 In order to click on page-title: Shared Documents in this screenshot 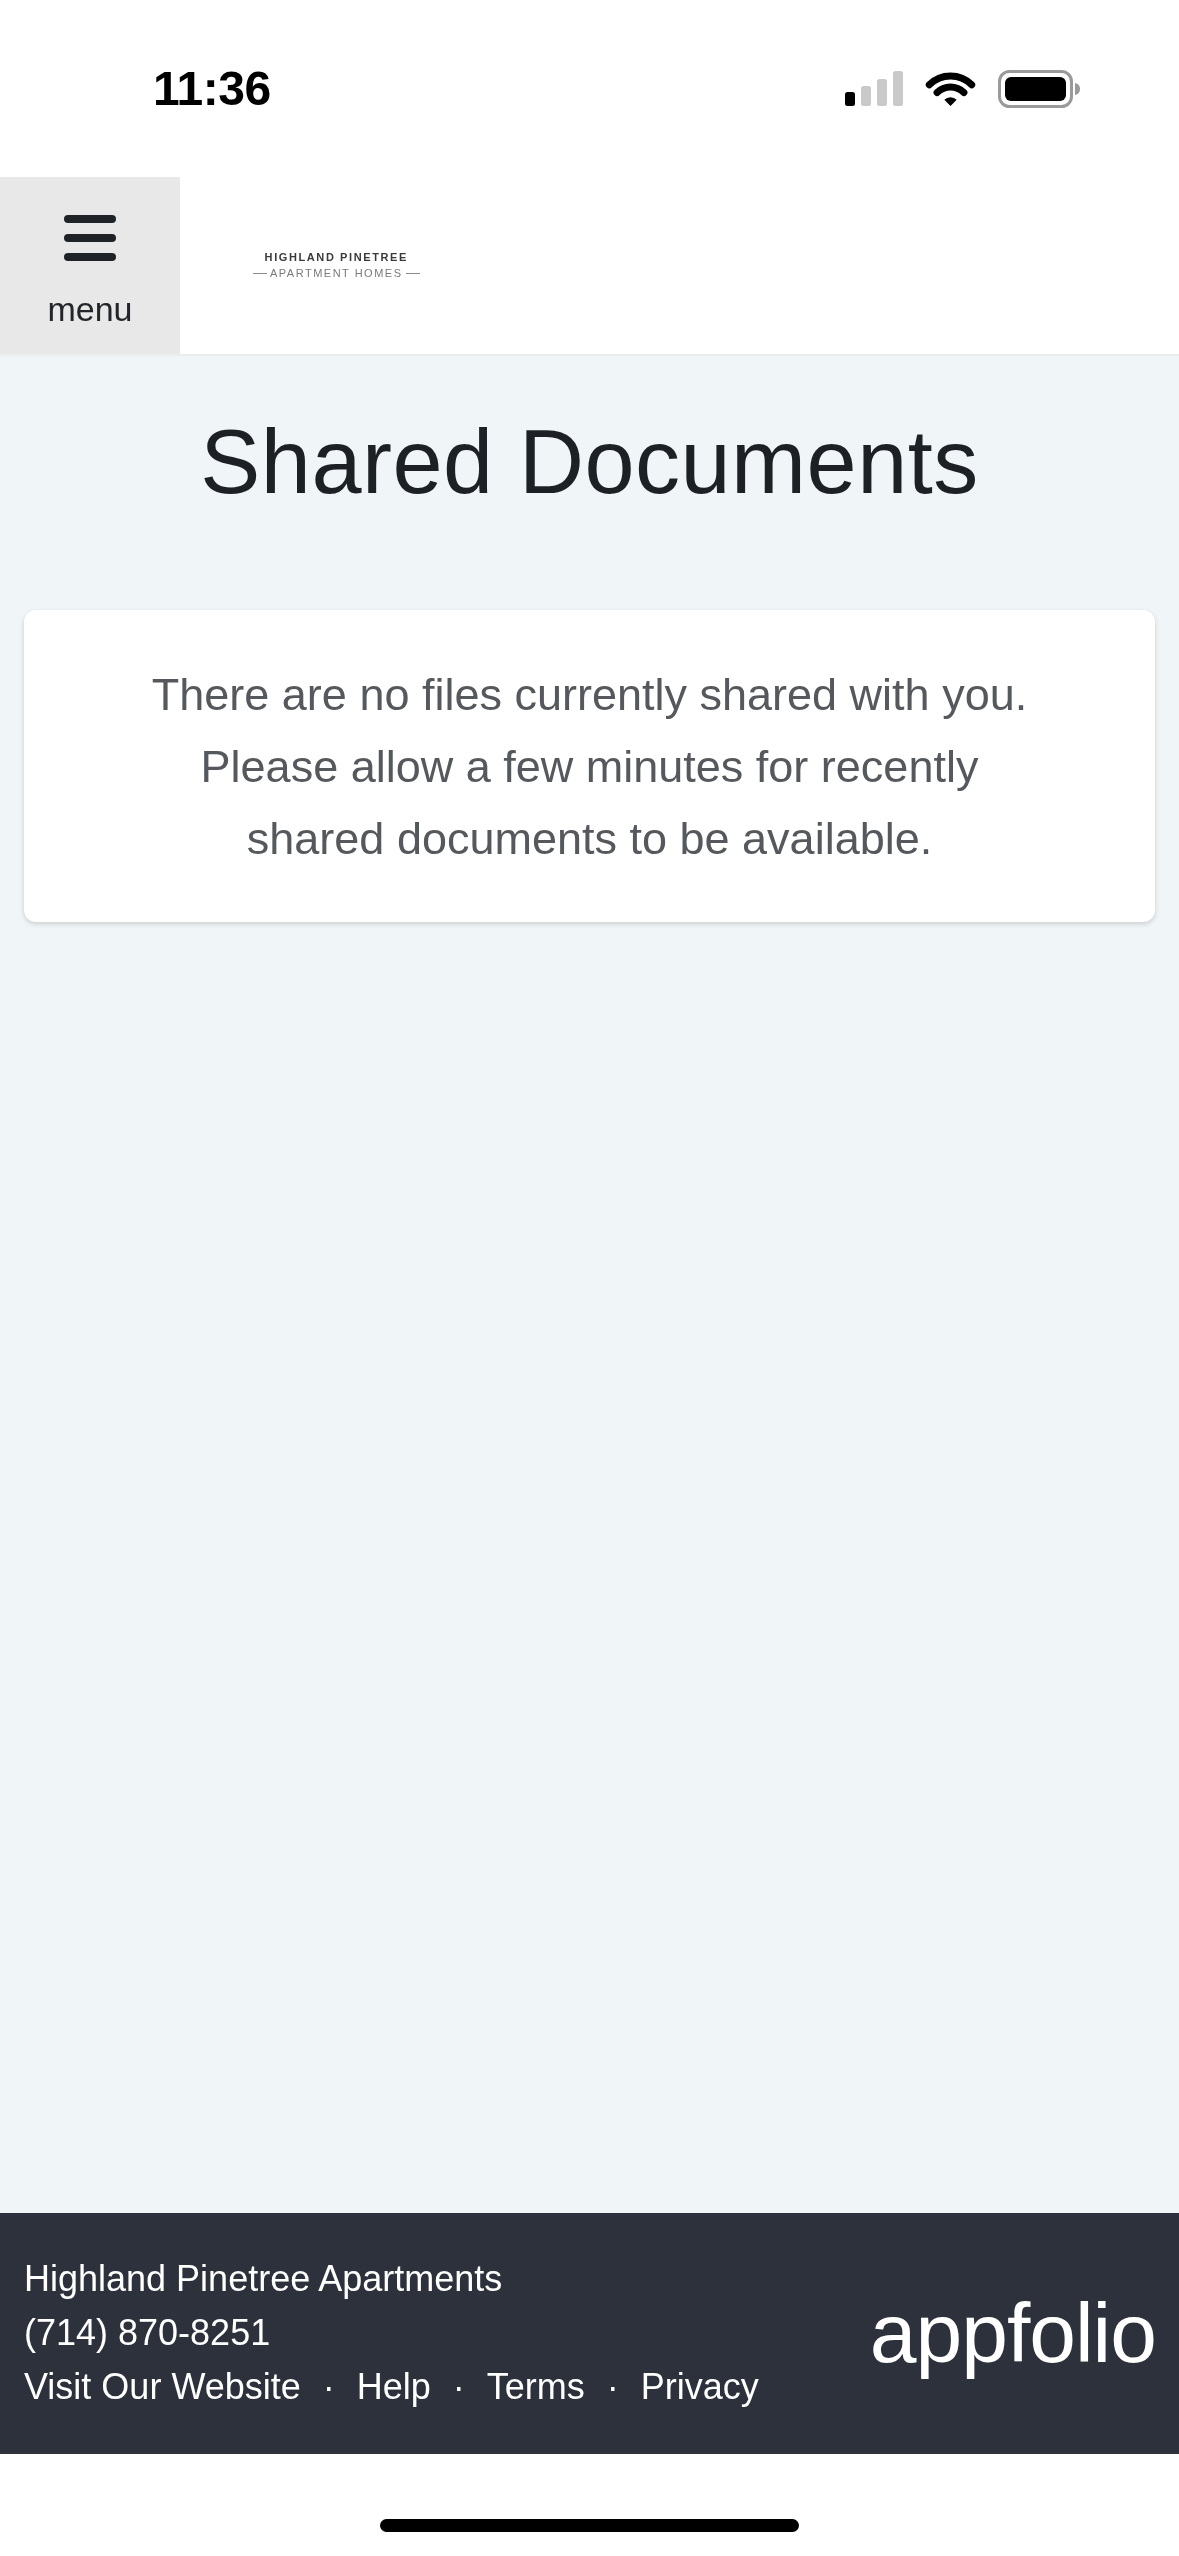, I will do `click(589, 462)`.